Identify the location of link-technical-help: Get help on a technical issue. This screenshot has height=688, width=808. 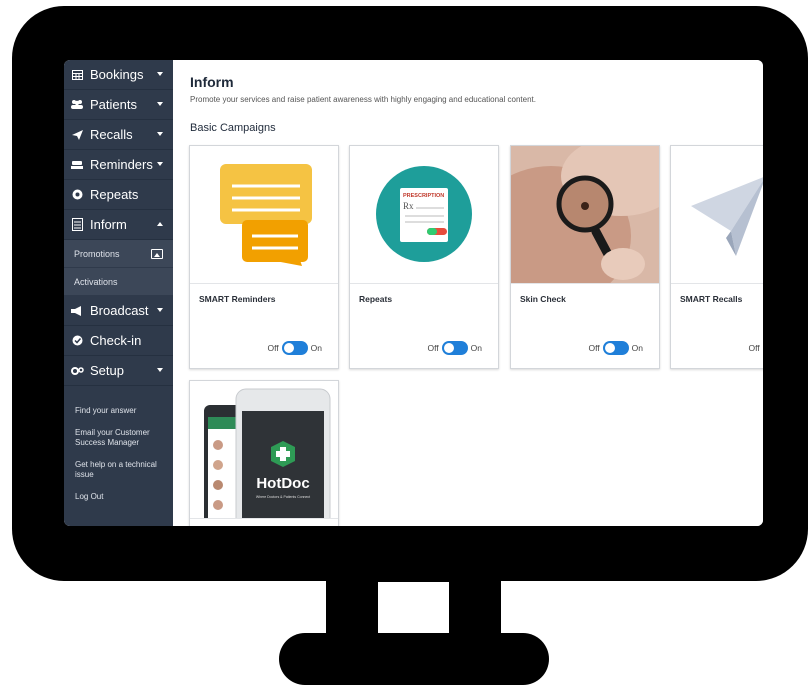
(117, 470).